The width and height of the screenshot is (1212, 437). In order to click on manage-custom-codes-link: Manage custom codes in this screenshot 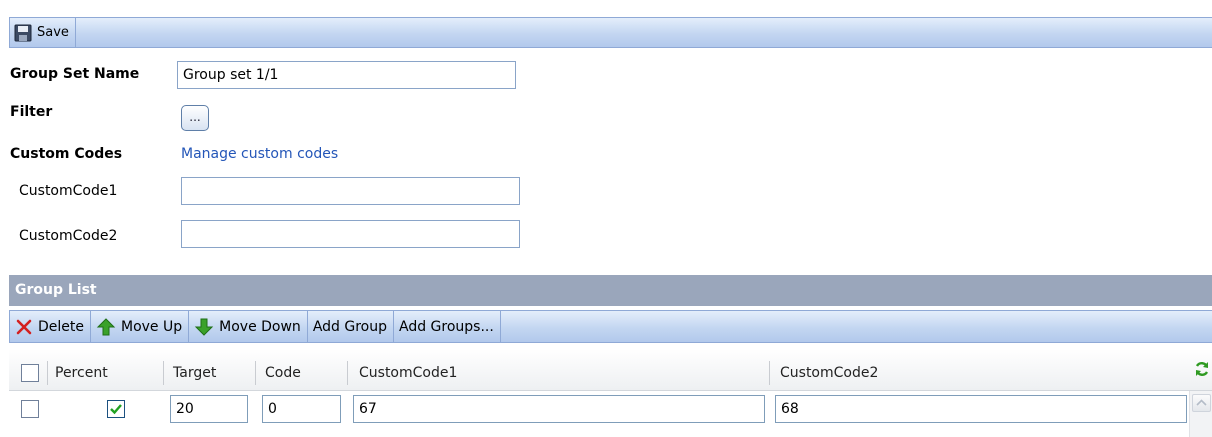, I will do `click(259, 154)`.